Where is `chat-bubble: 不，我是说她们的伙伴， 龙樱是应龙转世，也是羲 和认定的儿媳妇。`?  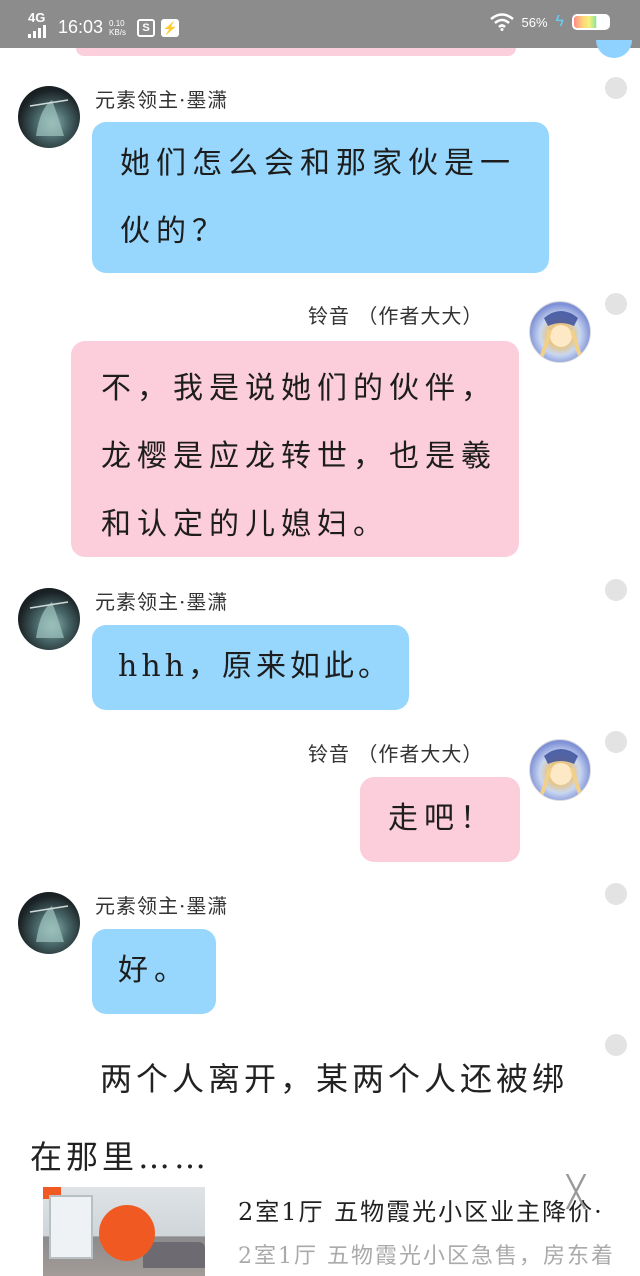 chat-bubble: 不，我是说她们的伙伴， 龙樱是应龙转世，也是羲 和认定的儿媳妇。 is located at coordinates (295, 449).